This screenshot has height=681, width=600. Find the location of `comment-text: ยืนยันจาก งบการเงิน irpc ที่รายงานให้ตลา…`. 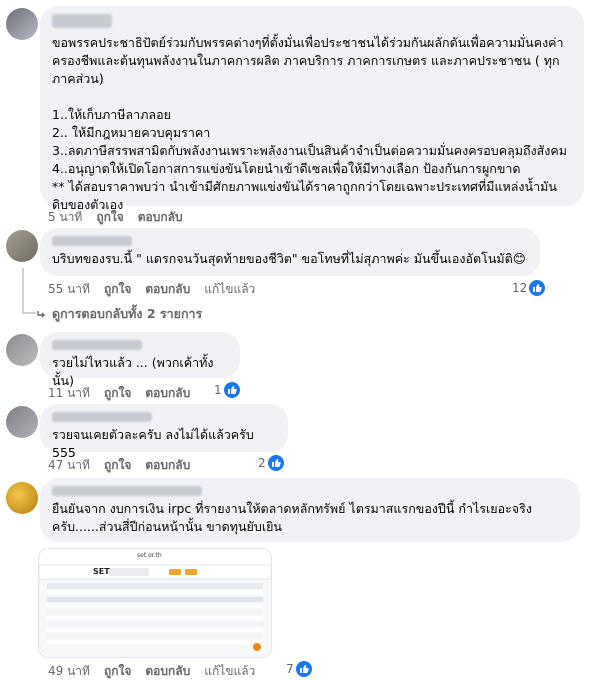

comment-text: ยืนยันจาก งบการเงิน irpc ที่รายงานให้ตลา… is located at coordinates (292, 517).